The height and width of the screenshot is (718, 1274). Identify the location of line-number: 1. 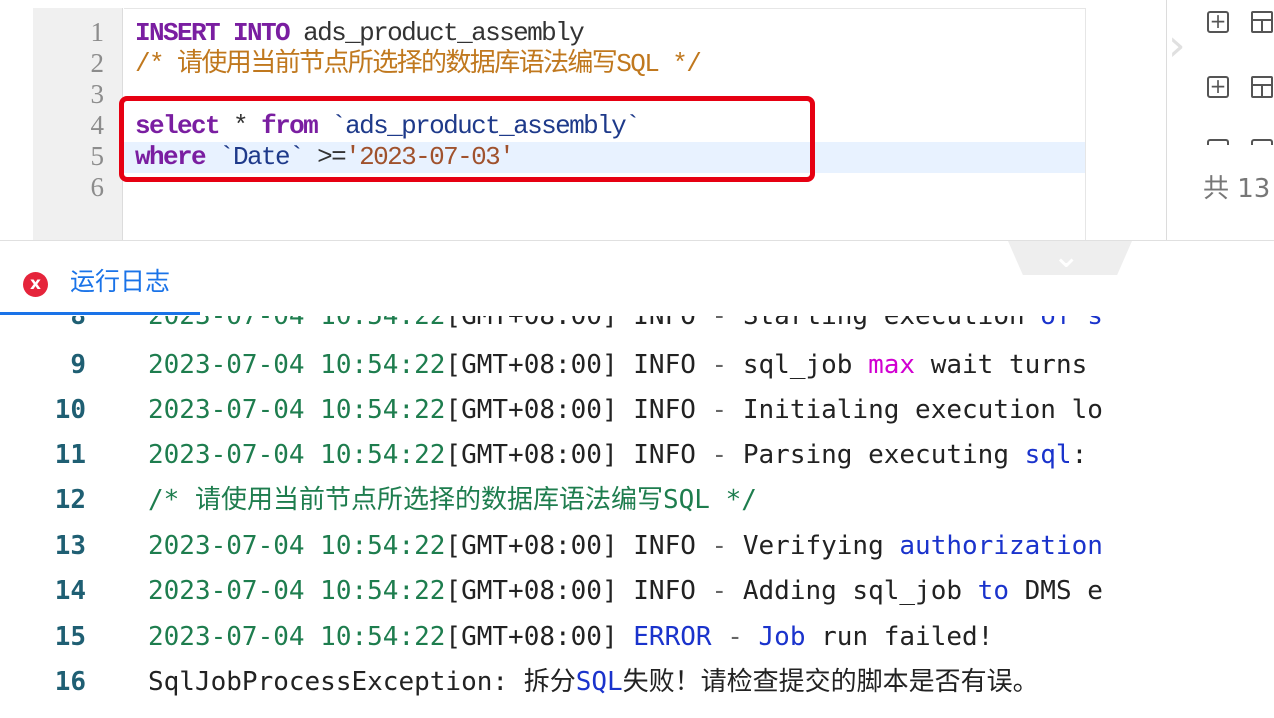
(97, 32).